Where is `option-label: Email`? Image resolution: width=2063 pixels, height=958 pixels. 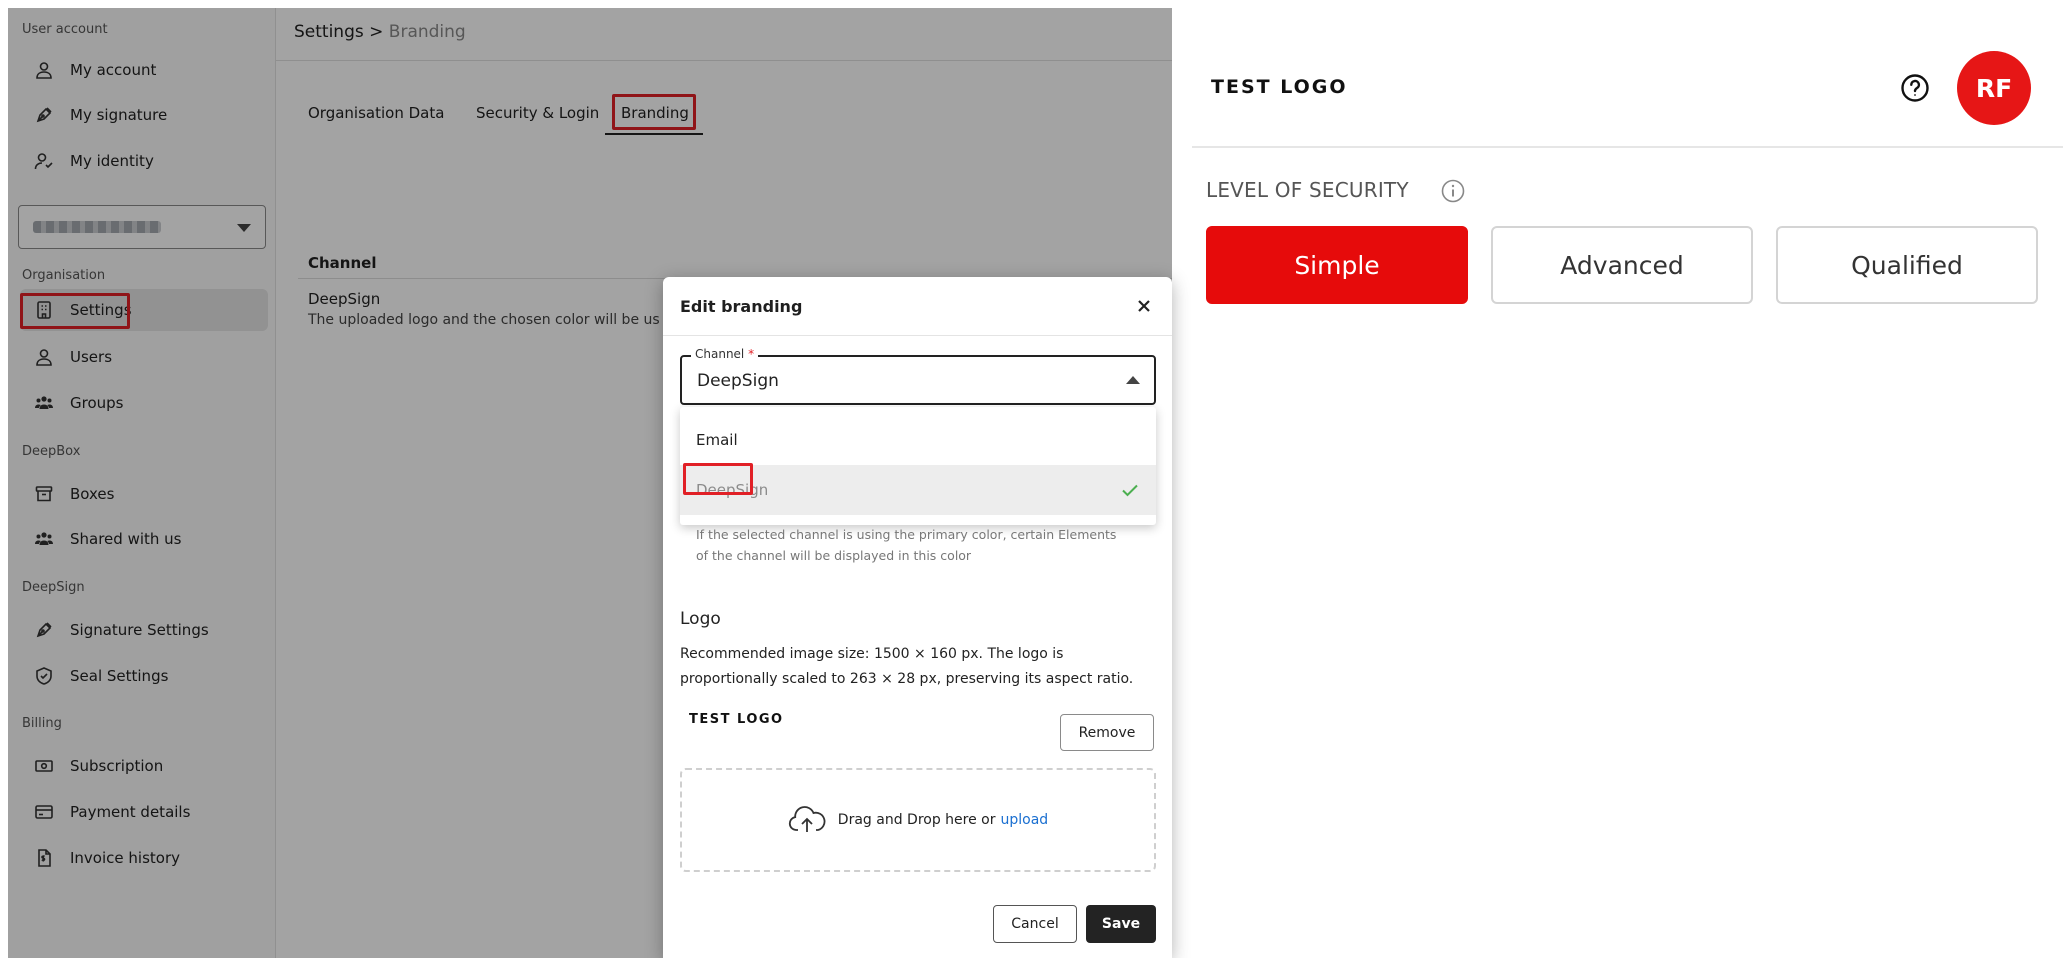
option-label: Email is located at coordinates (717, 440).